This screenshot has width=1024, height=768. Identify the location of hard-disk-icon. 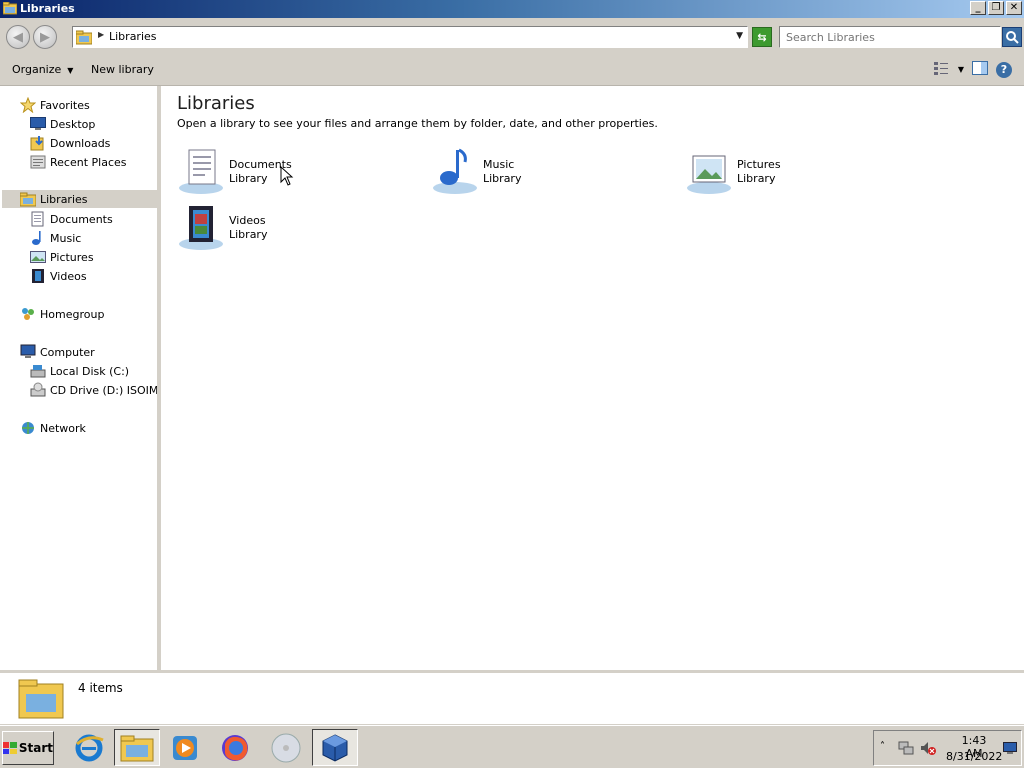
(38, 371).